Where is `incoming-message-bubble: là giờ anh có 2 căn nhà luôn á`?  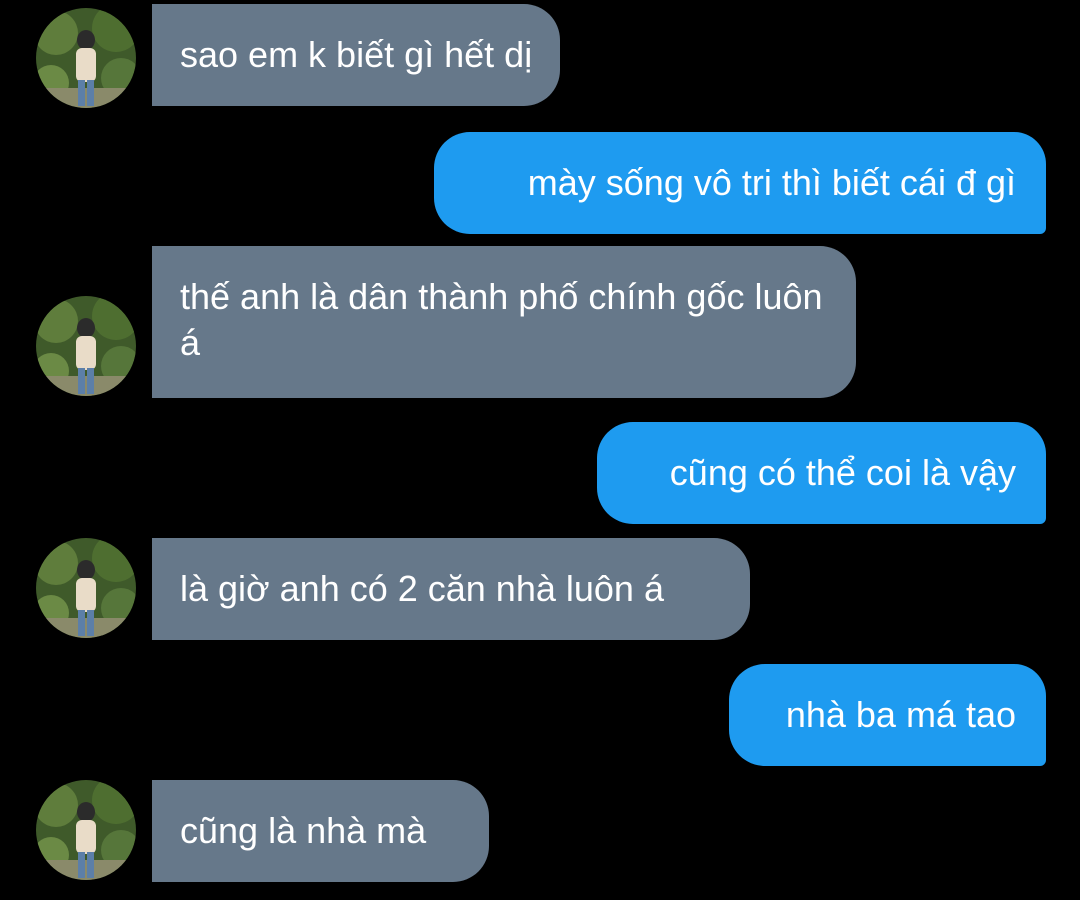
incoming-message-bubble: là giờ anh có 2 căn nhà luôn á is located at coordinates (451, 589).